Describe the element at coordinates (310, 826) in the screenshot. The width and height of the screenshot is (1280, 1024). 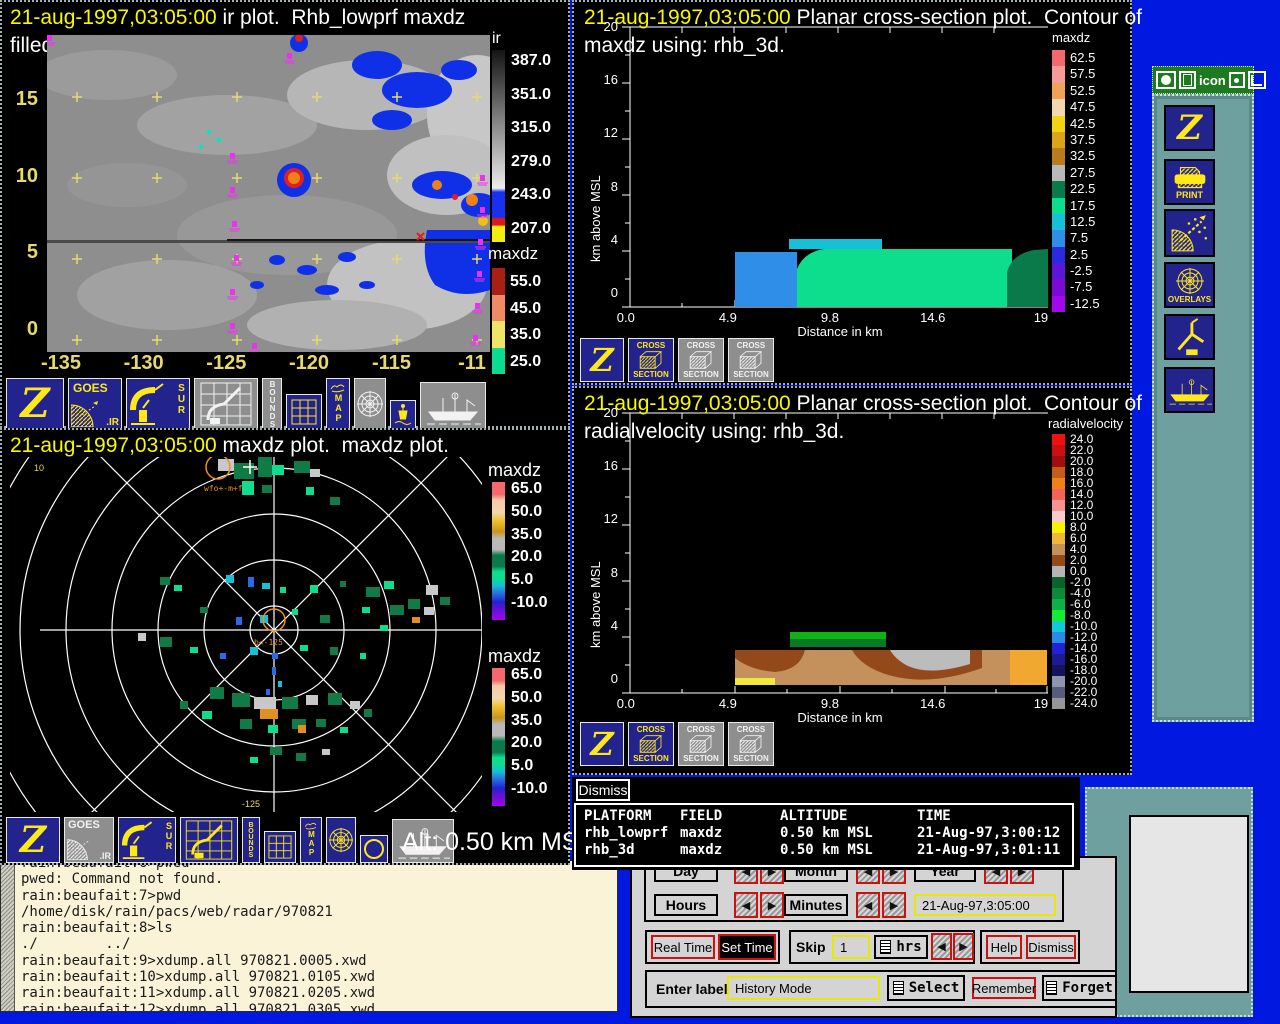
I see `map-squiggle-glyph` at that location.